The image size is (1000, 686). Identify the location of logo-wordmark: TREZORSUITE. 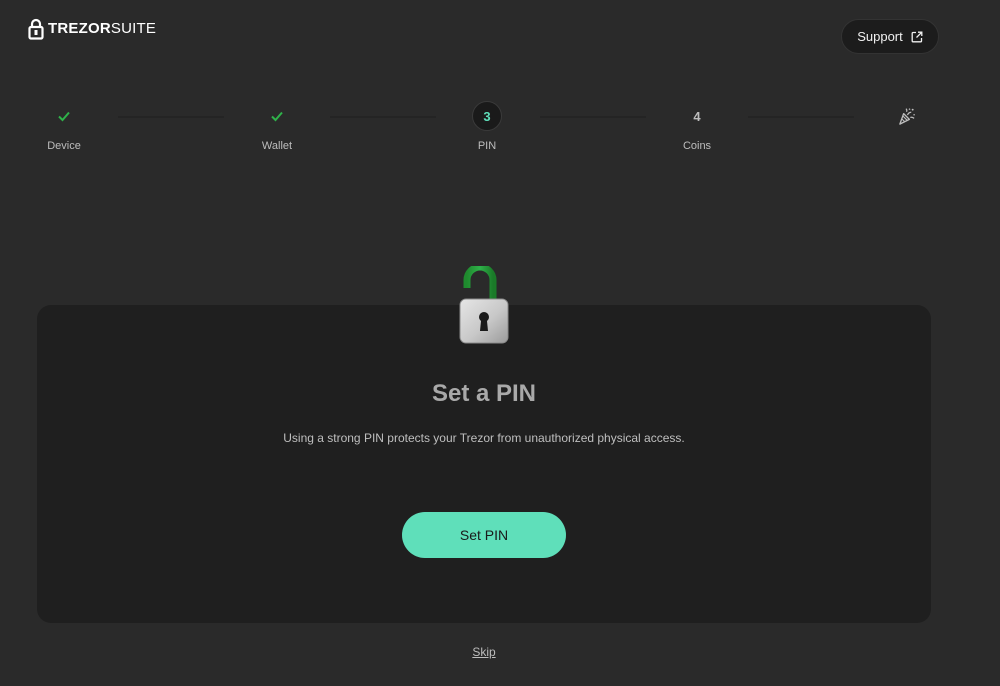
(102, 29).